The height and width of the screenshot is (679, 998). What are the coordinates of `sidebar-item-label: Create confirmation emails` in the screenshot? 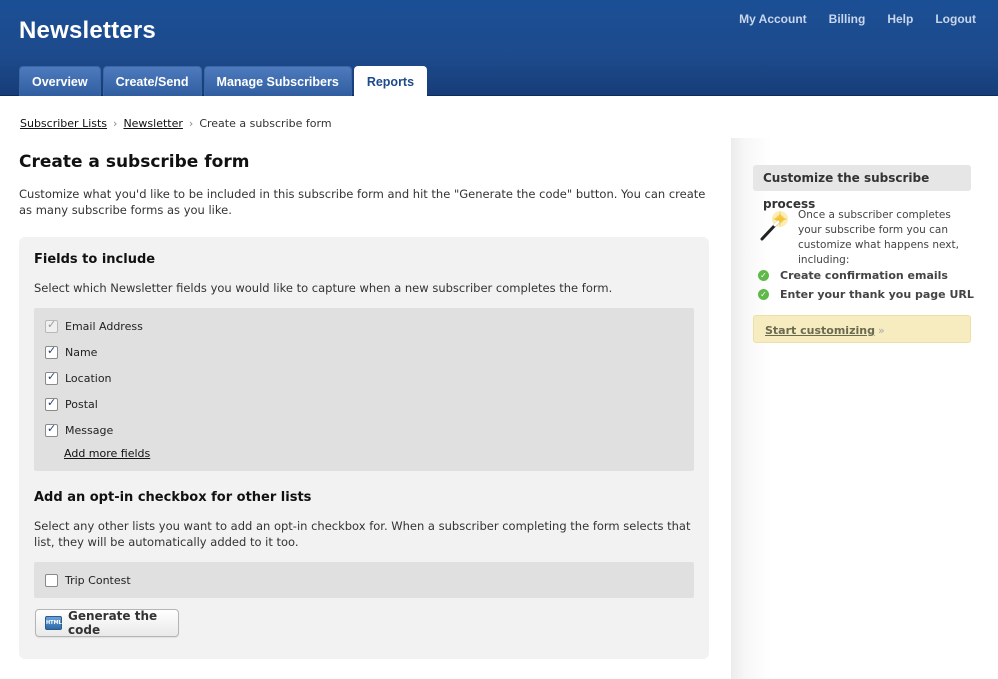 It's located at (864, 275).